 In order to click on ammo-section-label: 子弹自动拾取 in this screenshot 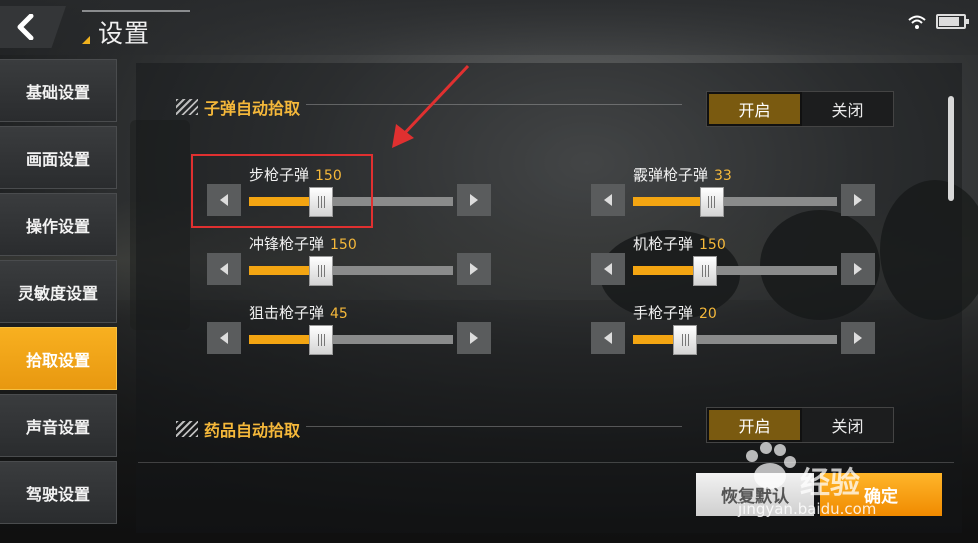, I will do `click(252, 108)`.